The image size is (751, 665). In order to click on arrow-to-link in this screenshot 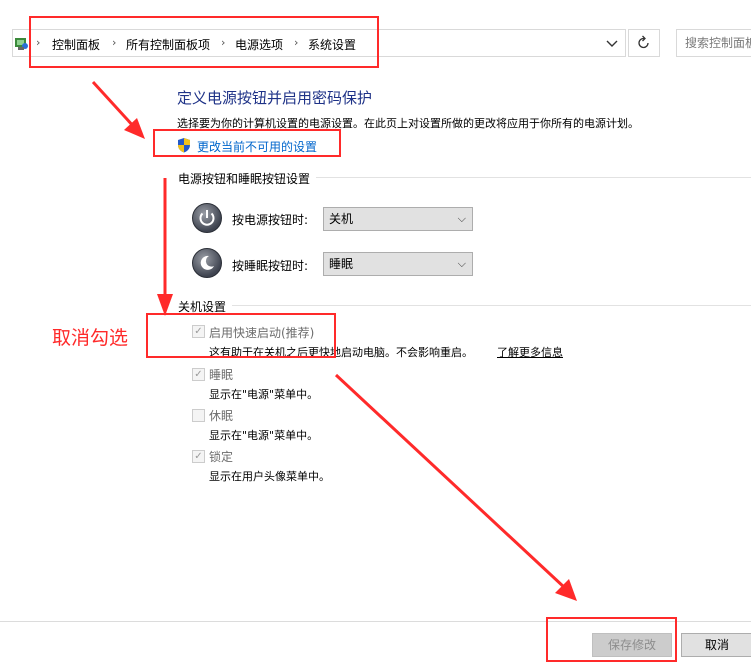, I will do `click(114, 105)`.